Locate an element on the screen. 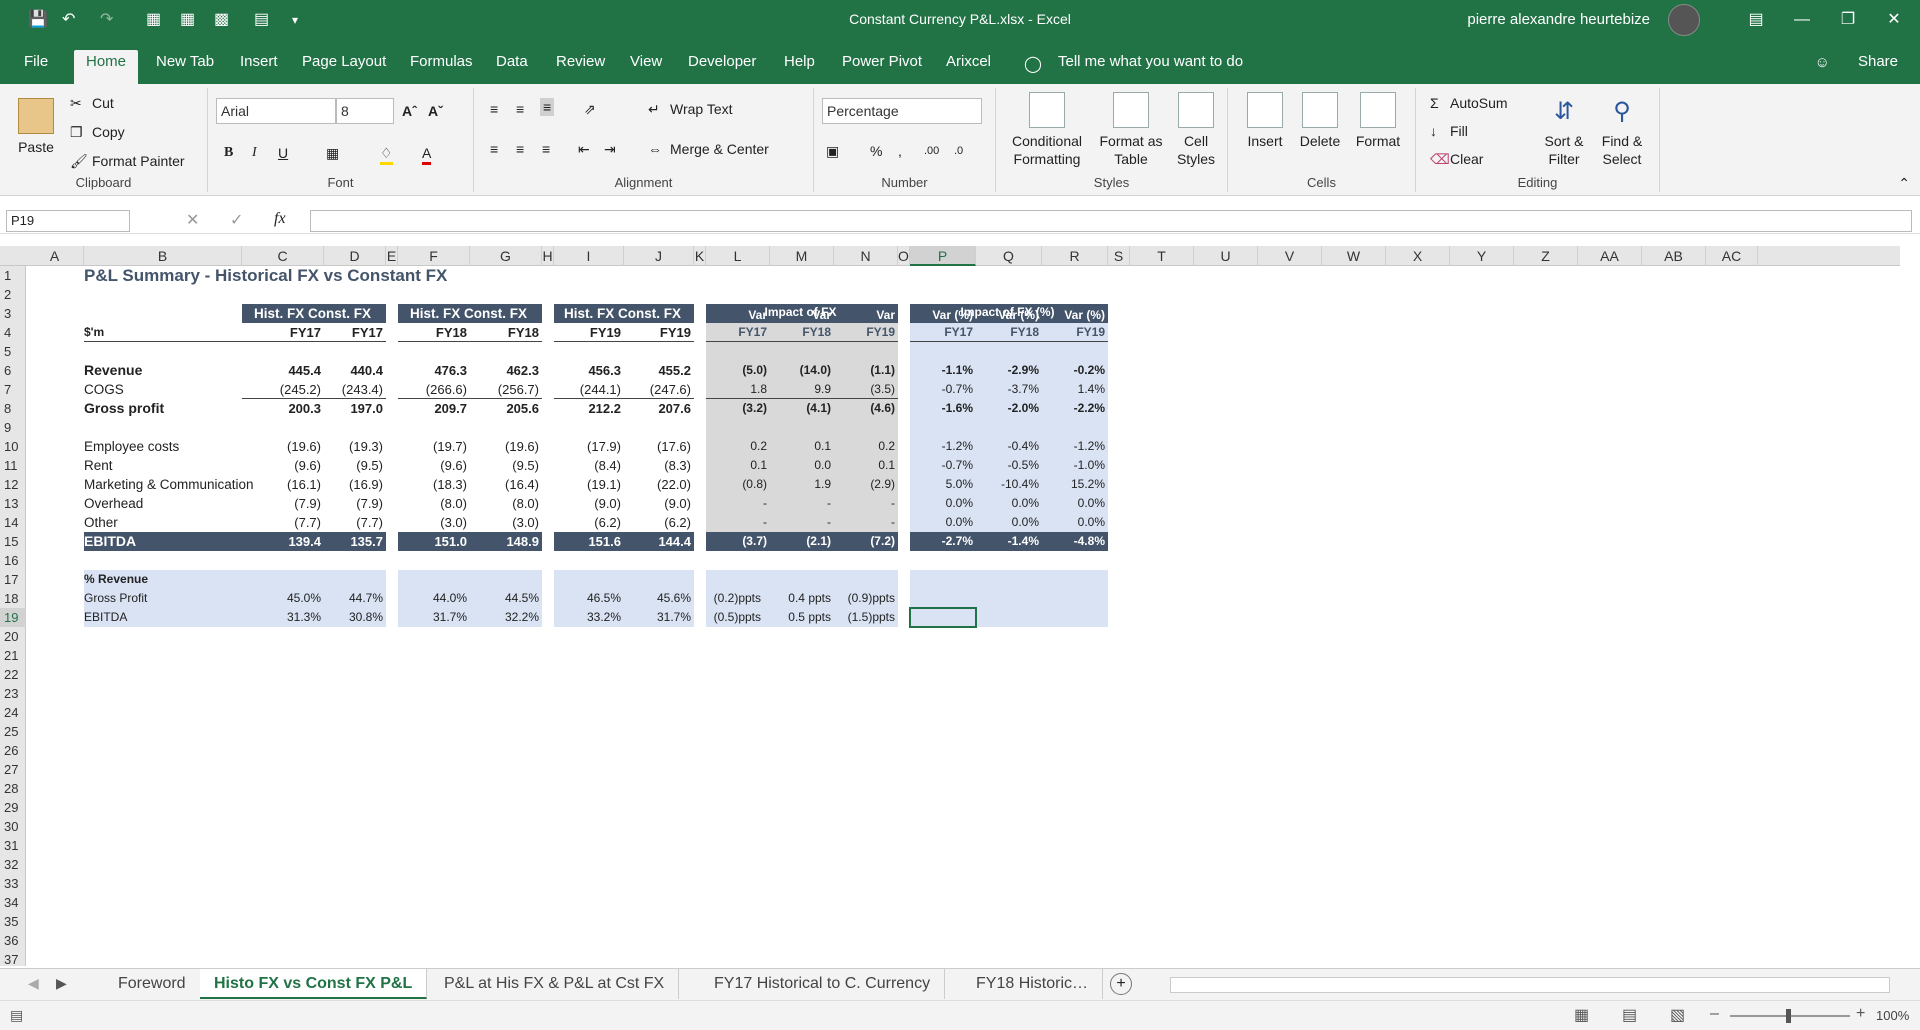 The height and width of the screenshot is (1030, 1920). zoom-in-icon: + is located at coordinates (1860, 1014).